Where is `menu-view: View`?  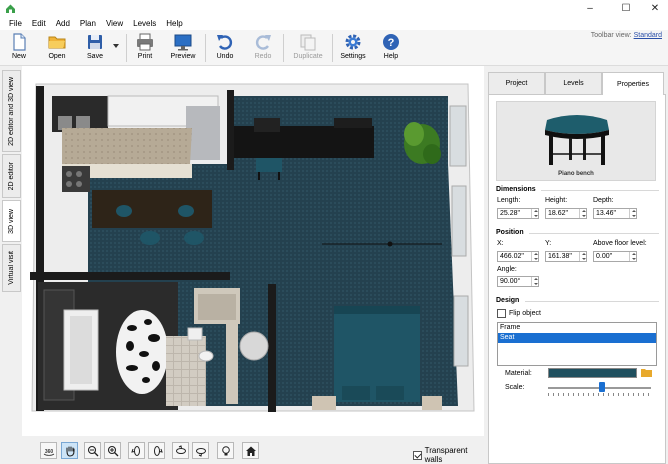
menu-view: View is located at coordinates (114, 23).